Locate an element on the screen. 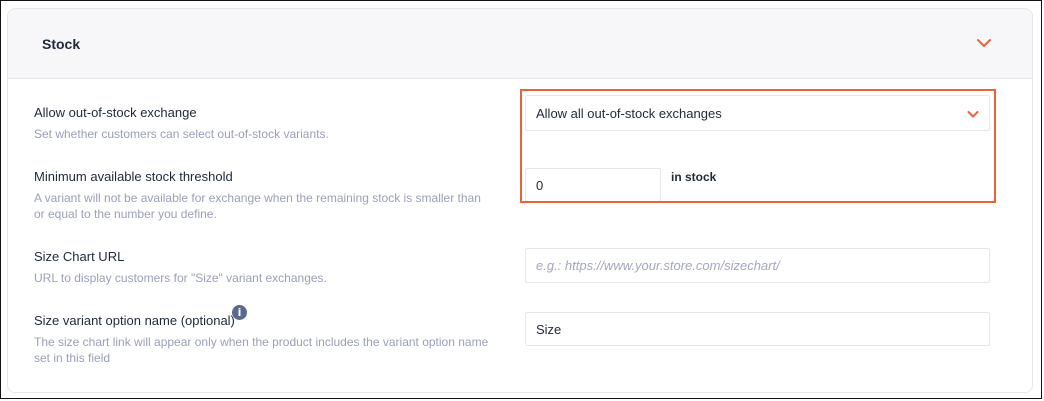 Image resolution: width=1044 pixels, height=401 pixels. exchange-label: Allow out-of-stock exchange is located at coordinates (115, 112).